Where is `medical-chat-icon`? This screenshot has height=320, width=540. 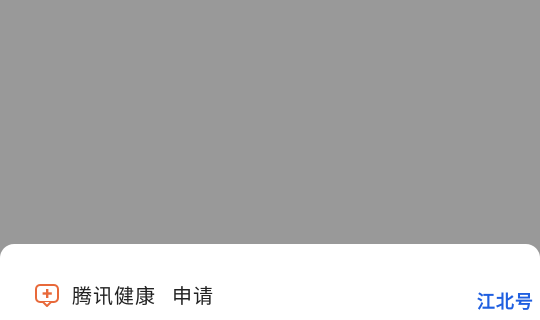
medical-chat-icon is located at coordinates (47, 295).